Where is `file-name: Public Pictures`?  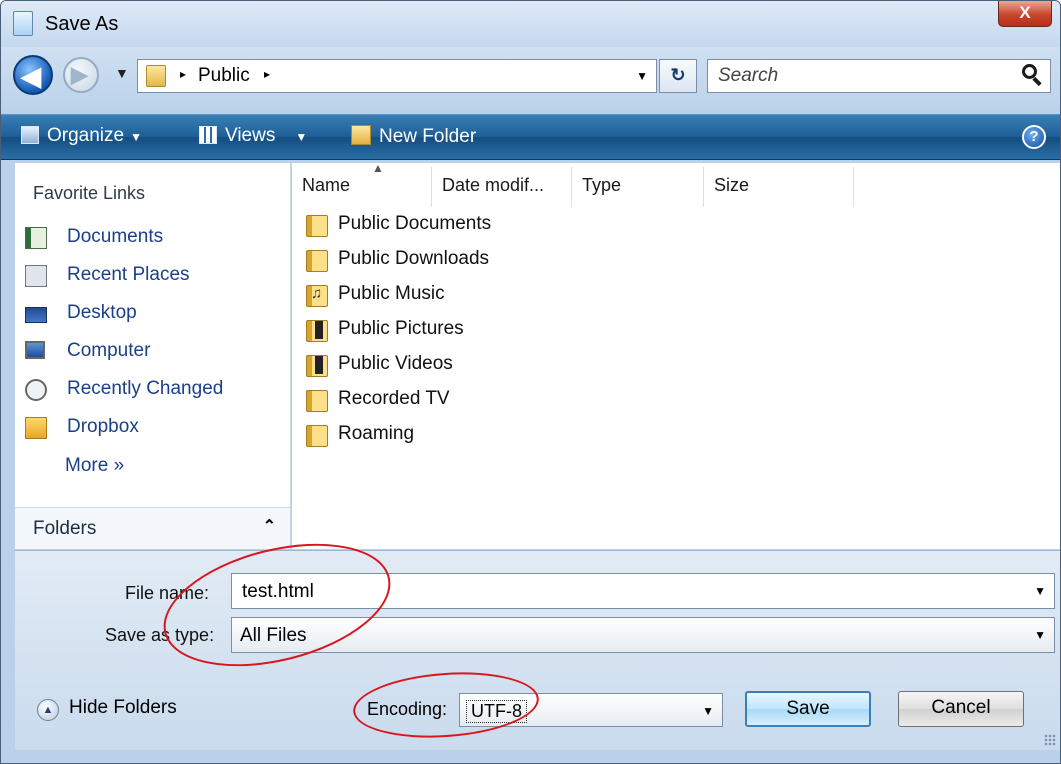 file-name: Public Pictures is located at coordinates (401, 328).